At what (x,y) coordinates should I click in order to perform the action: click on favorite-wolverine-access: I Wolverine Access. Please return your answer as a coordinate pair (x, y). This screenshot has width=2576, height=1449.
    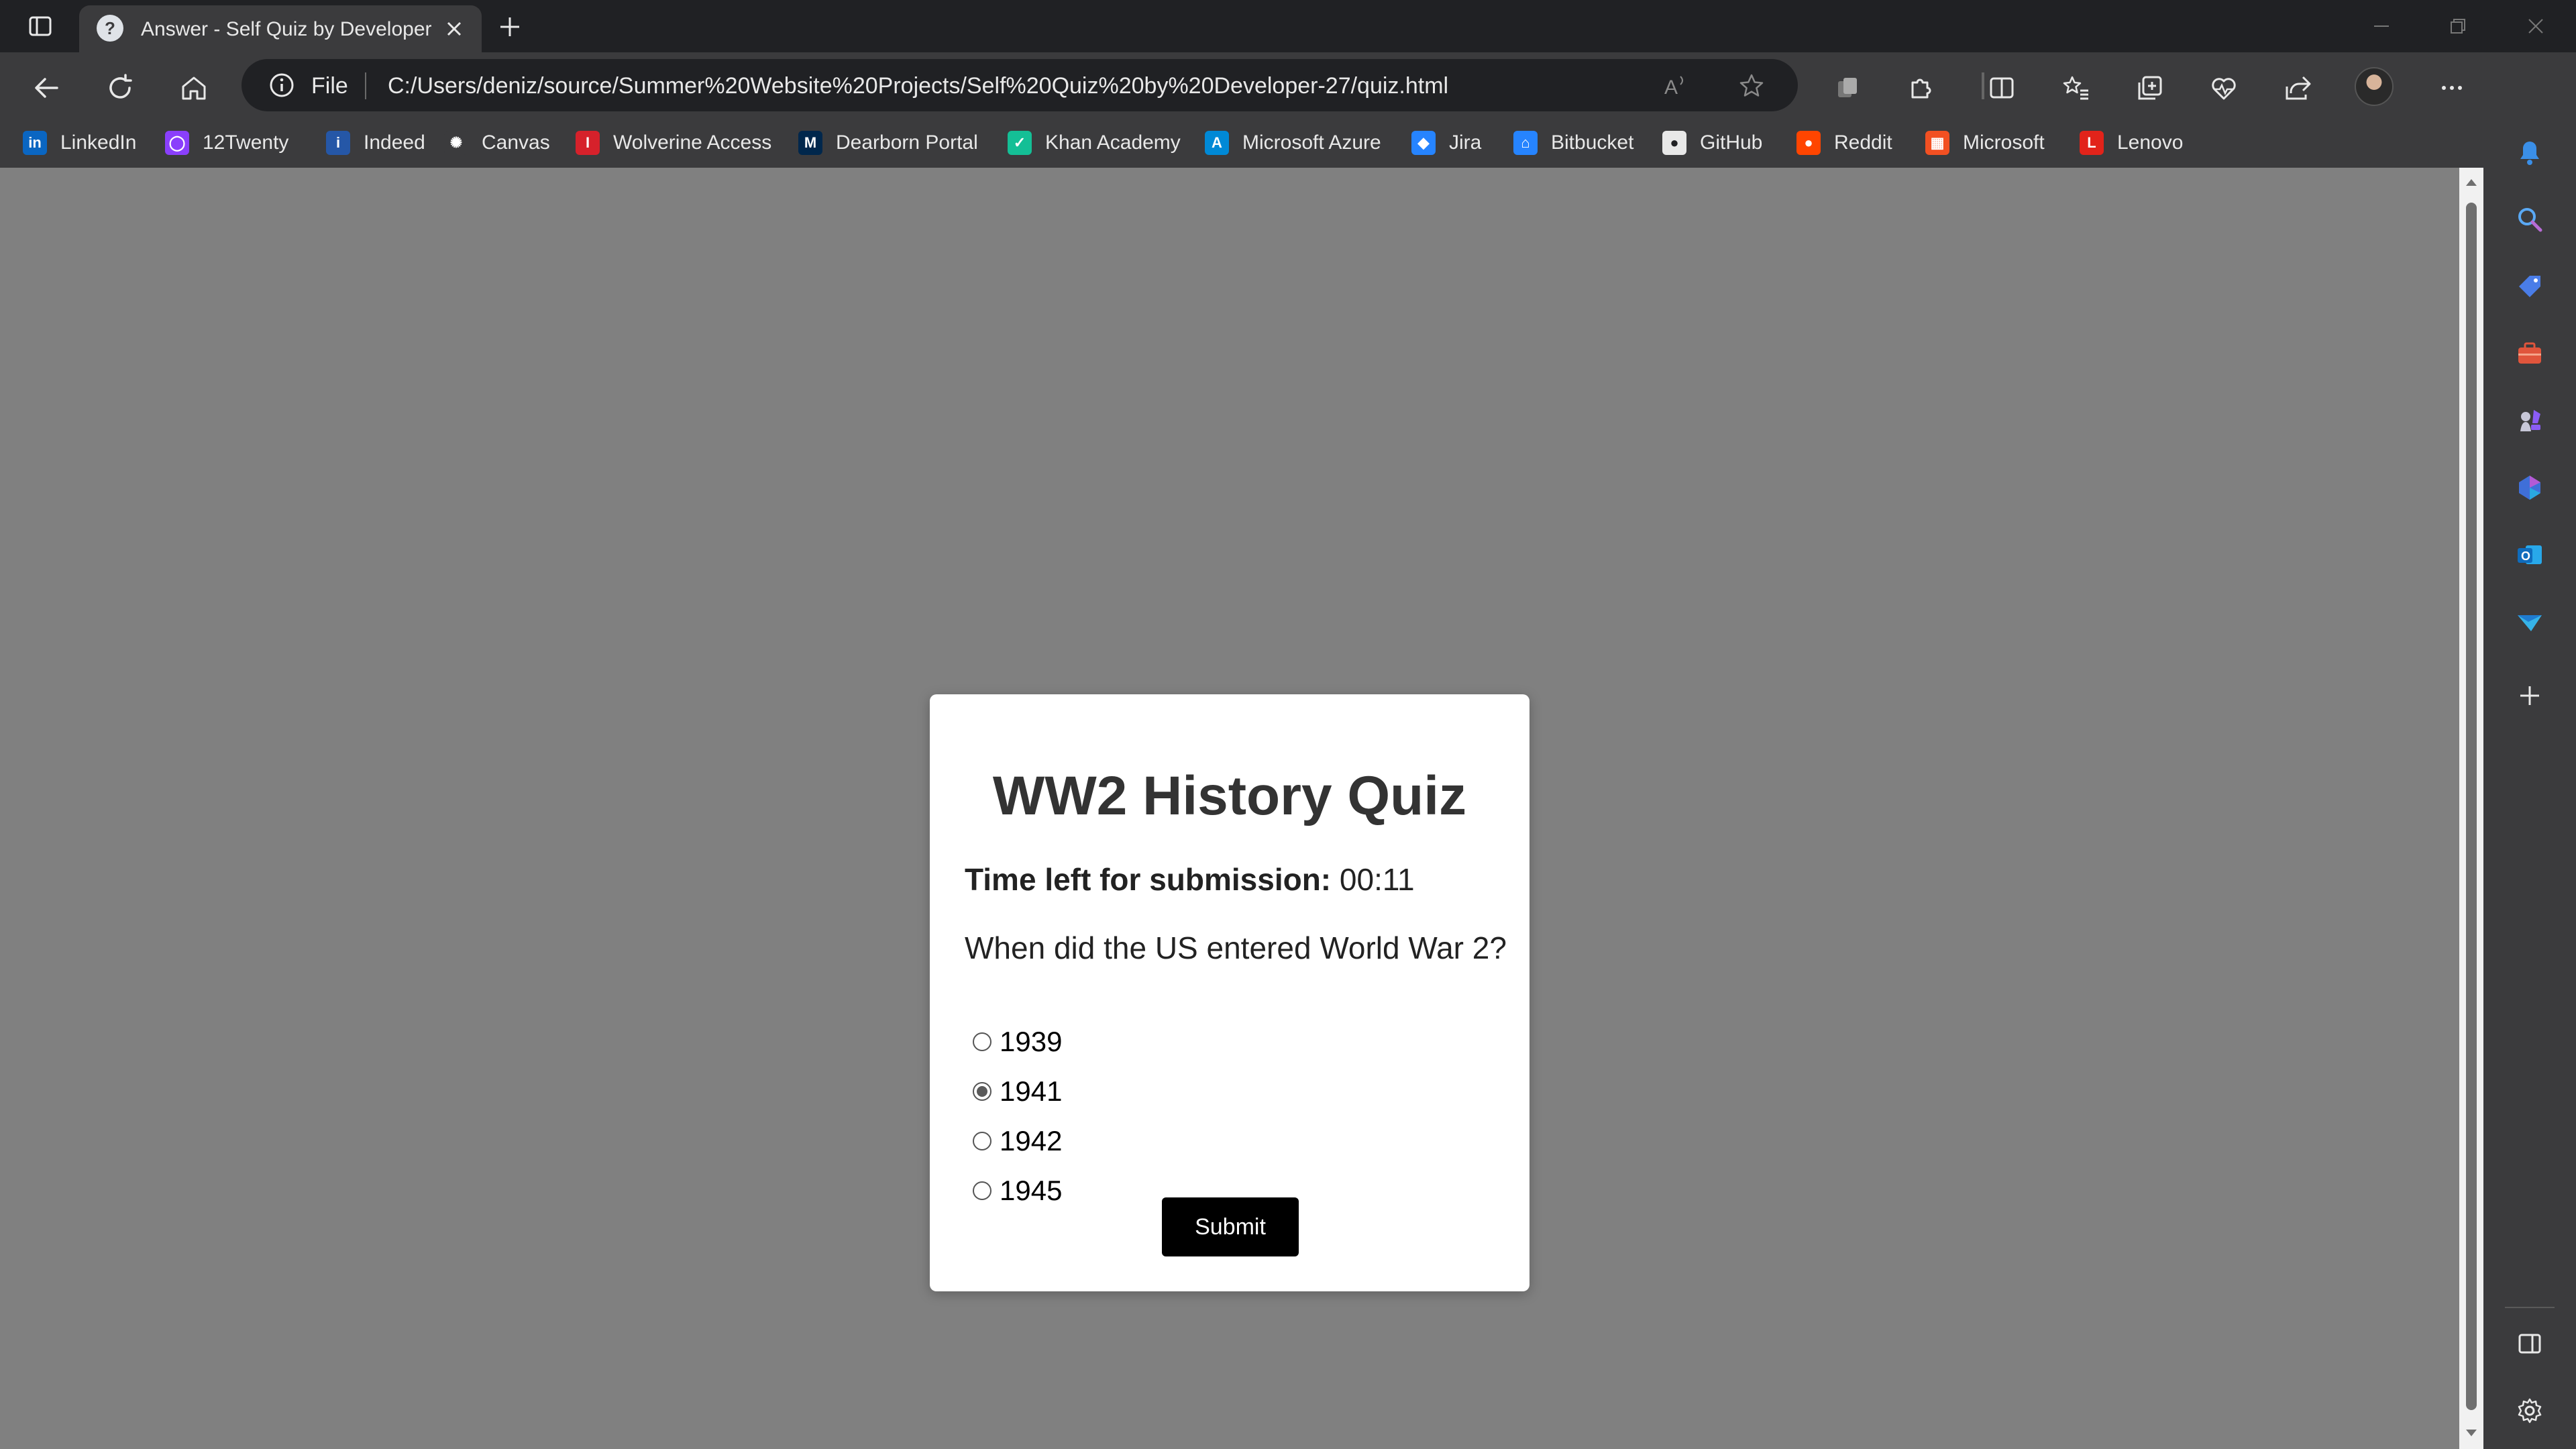
    Looking at the image, I should click on (673, 143).